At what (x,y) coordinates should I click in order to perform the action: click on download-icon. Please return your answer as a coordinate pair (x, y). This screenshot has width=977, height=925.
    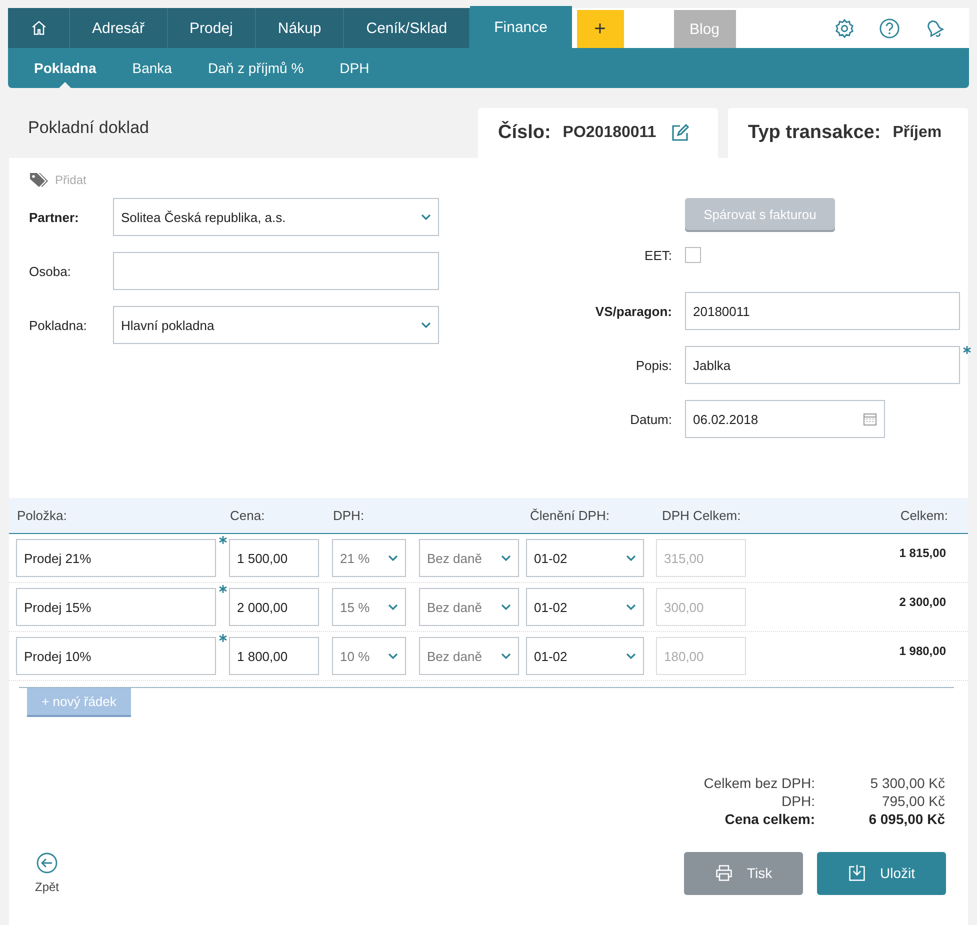
    Looking at the image, I should click on (857, 873).